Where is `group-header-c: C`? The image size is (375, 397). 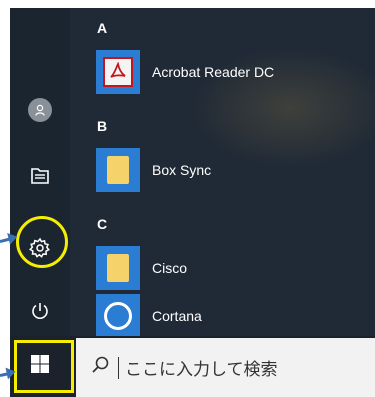 group-header-c: C is located at coordinates (102, 224).